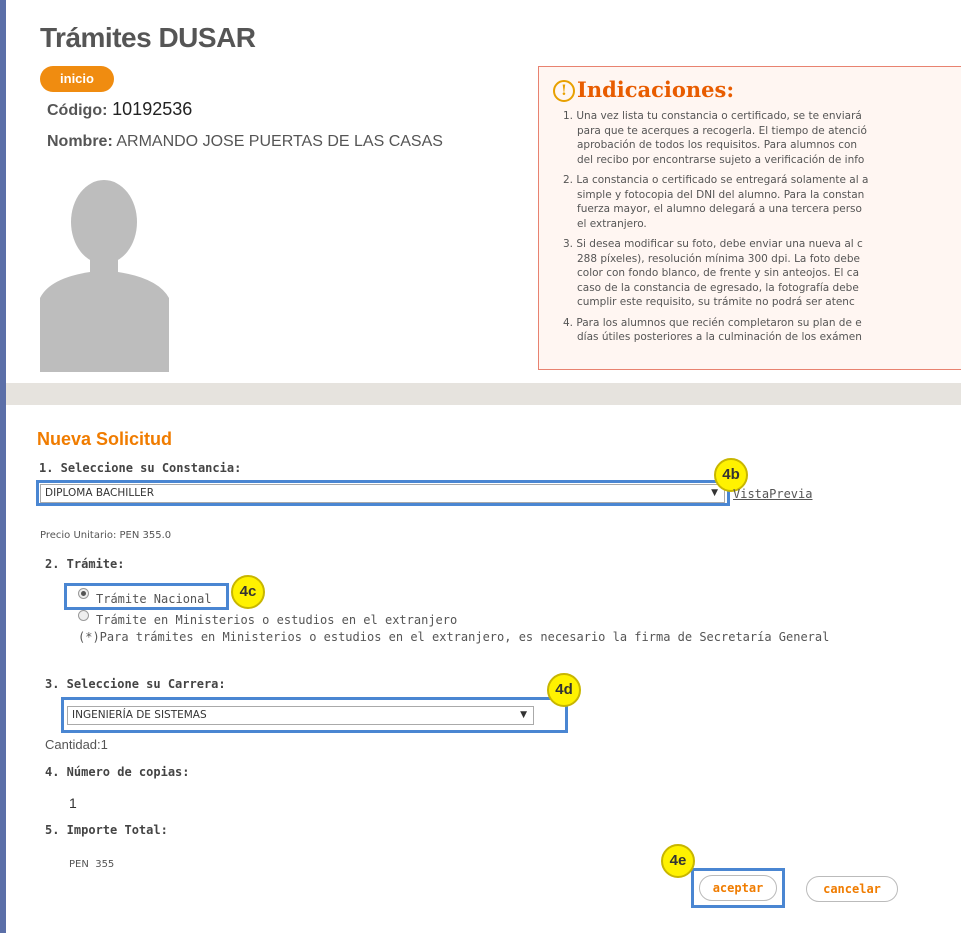 This screenshot has height=933, width=961. I want to click on exclamation-icon: !, so click(564, 91).